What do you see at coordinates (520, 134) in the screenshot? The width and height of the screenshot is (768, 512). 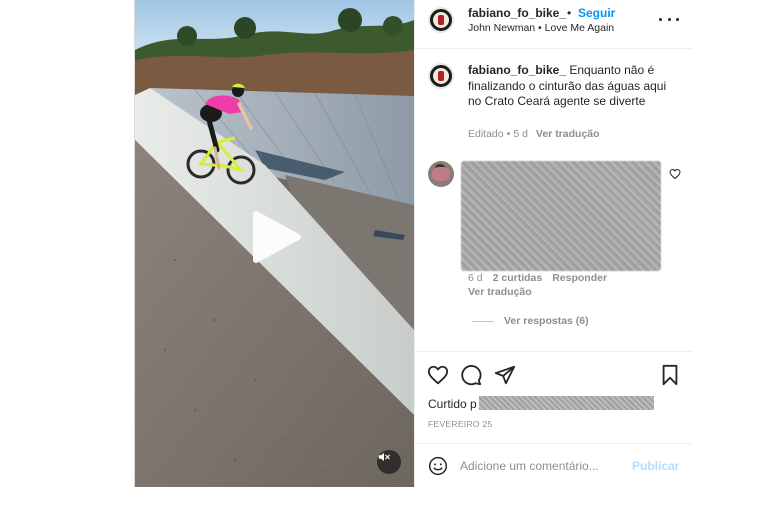 I see `caption-age: 5 d` at bounding box center [520, 134].